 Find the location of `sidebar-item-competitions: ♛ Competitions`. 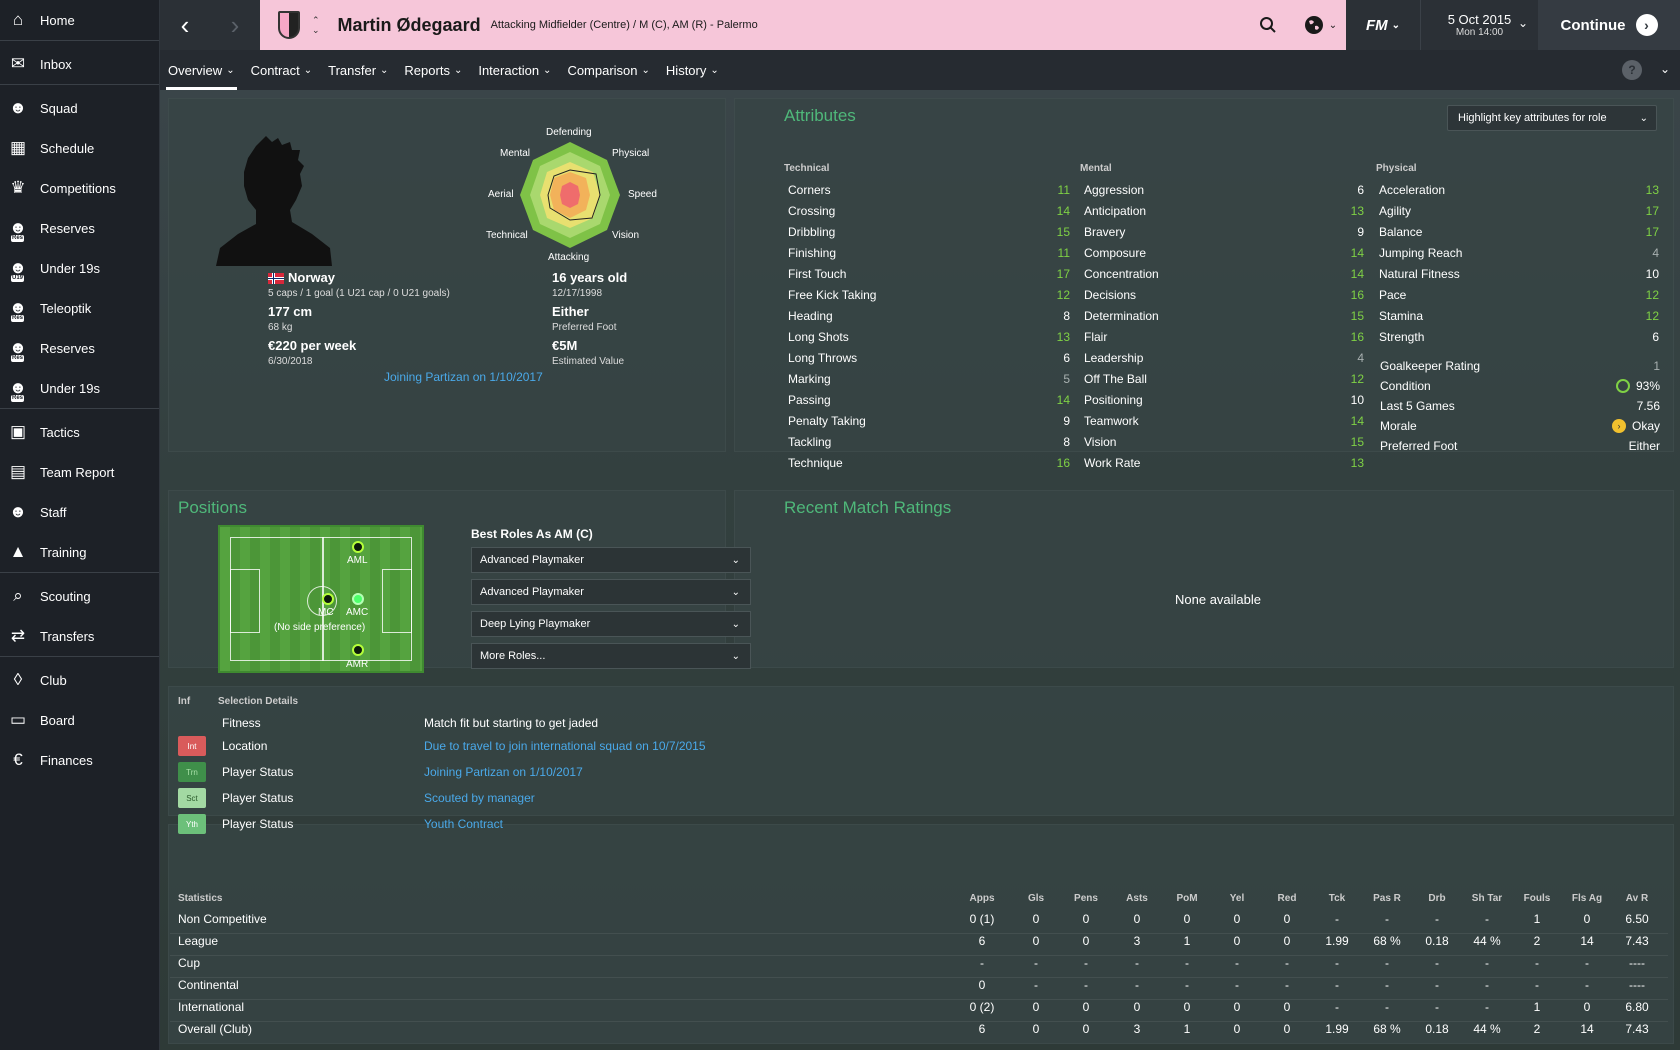

sidebar-item-competitions: ♛ Competitions is located at coordinates (79, 188).